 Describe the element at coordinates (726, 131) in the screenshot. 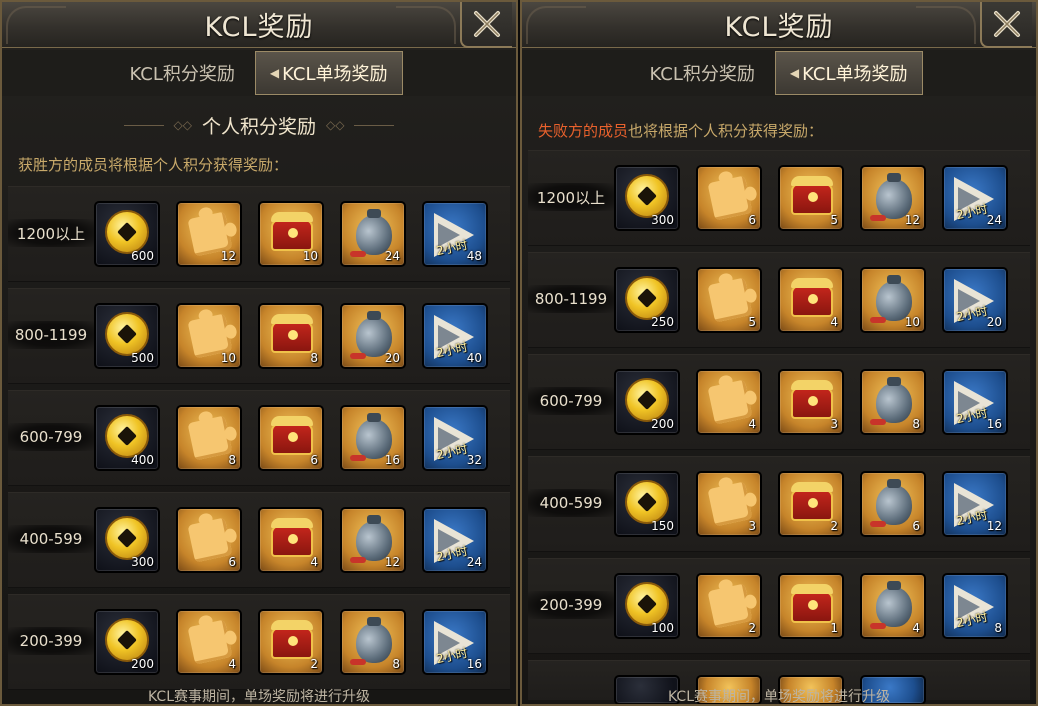

I see `intro-rest: 也将根据个人积分获得奖励：` at that location.